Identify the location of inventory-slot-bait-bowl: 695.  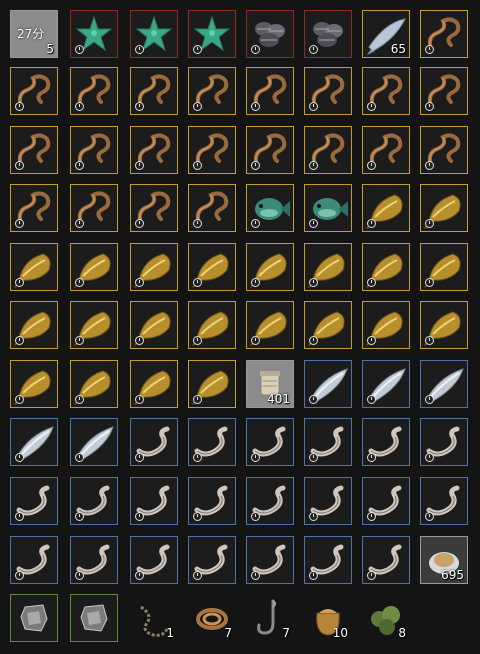
(444, 560).